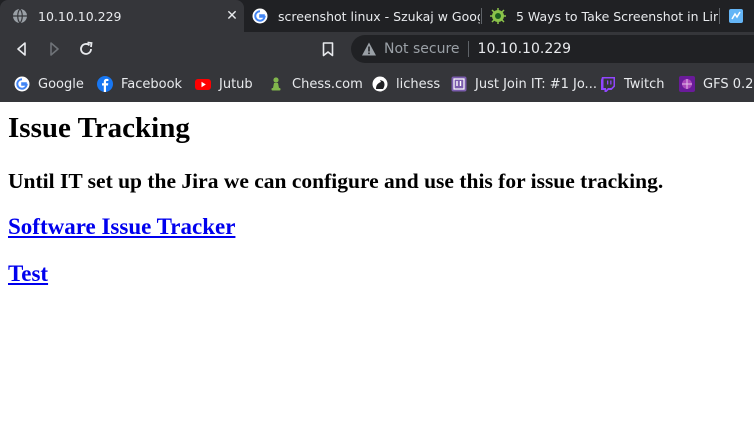 This screenshot has height=424, width=754. Describe the element at coordinates (422, 49) in the screenshot. I see `security-status-label: Not secure` at that location.